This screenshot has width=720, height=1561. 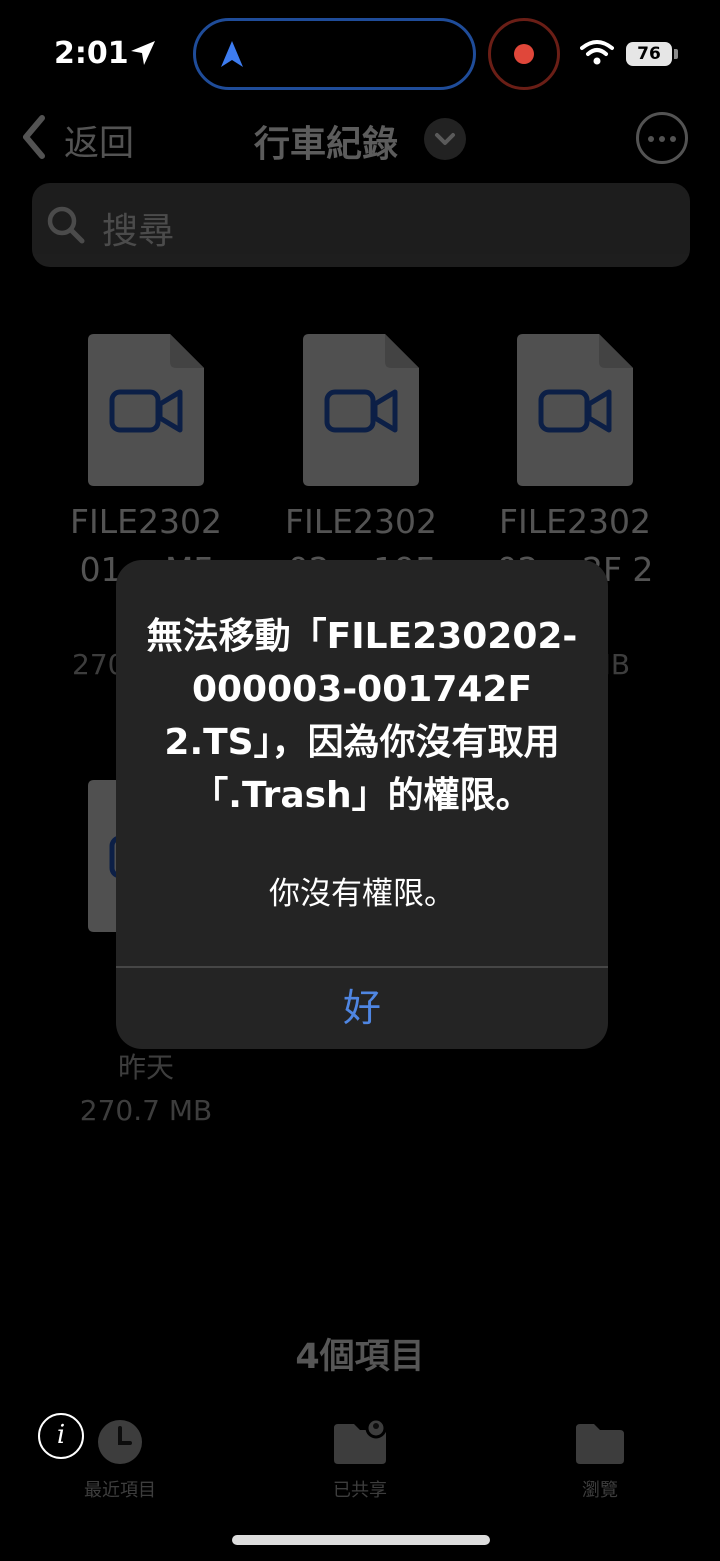 What do you see at coordinates (597, 52) in the screenshot?
I see `wifi-icon` at bounding box center [597, 52].